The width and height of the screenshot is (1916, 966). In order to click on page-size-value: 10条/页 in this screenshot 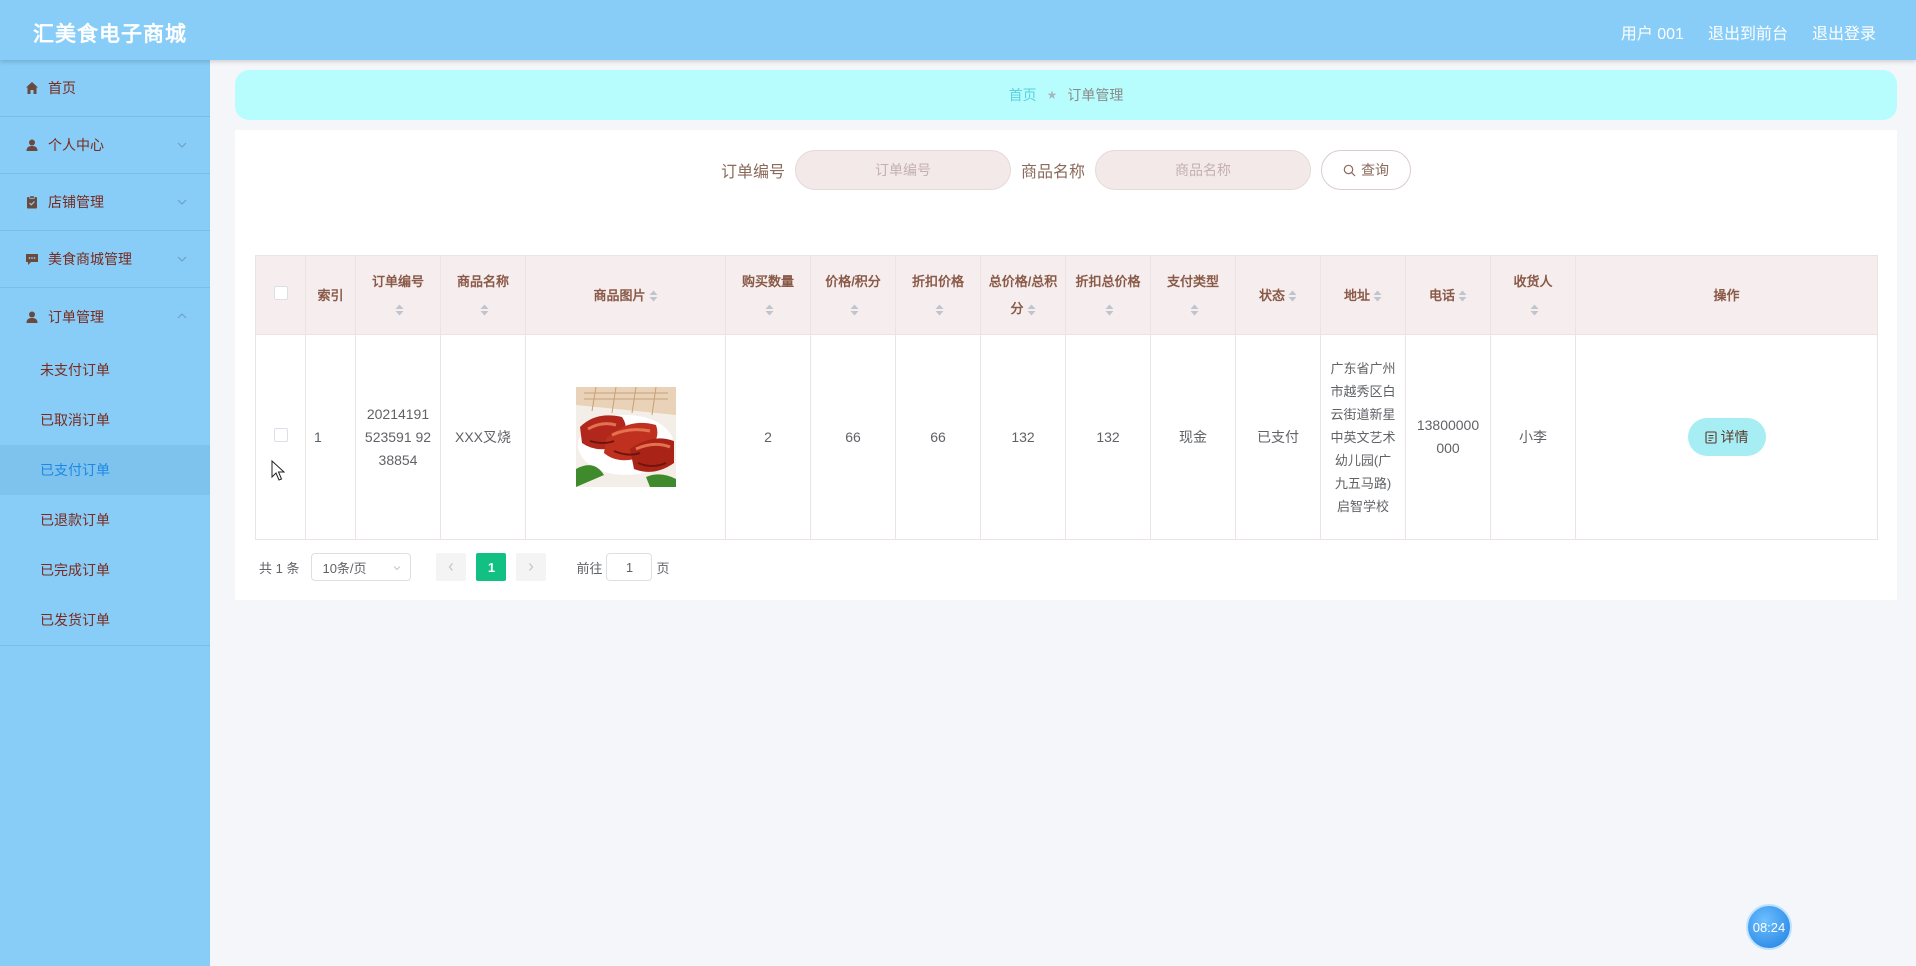, I will do `click(344, 568)`.